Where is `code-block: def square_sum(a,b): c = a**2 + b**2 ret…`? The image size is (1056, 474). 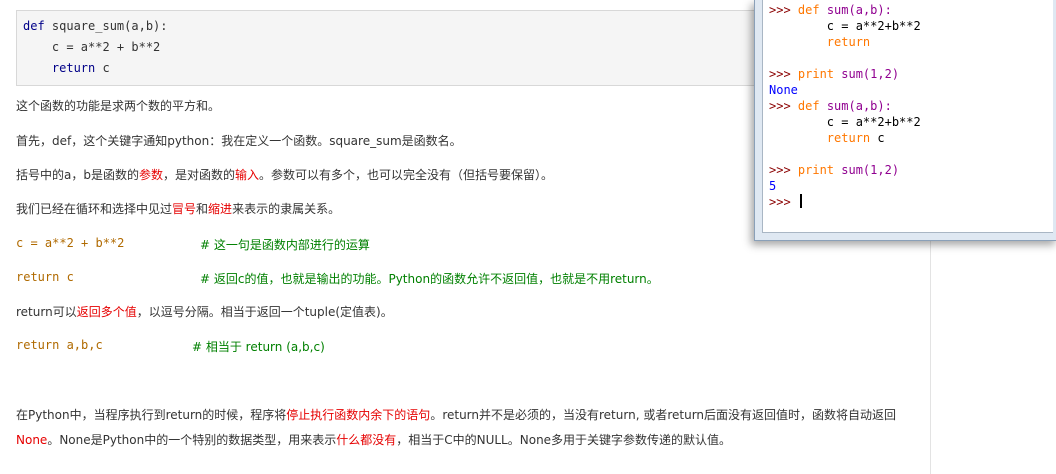
code-block: def square_sum(a,b): c = a**2 + b**2 ret… is located at coordinates (400, 48).